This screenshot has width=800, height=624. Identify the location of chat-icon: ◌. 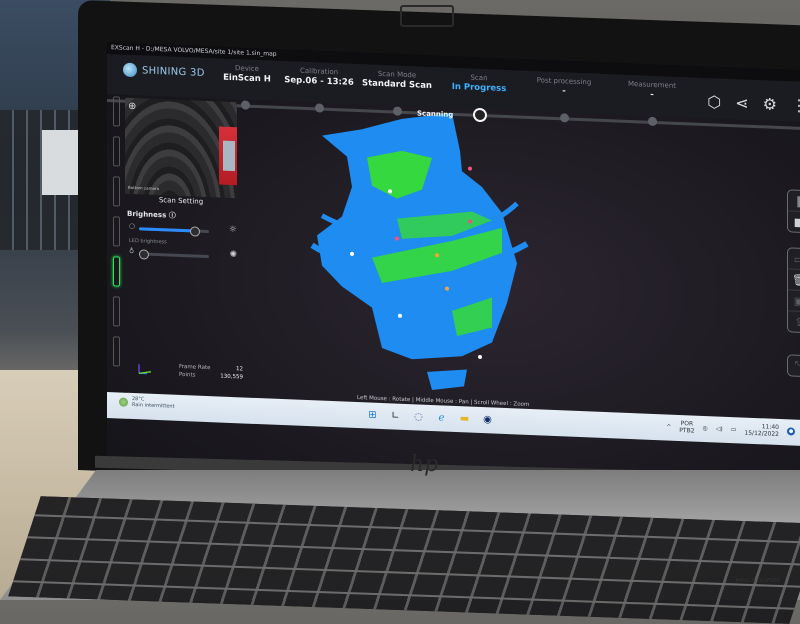
(418, 416).